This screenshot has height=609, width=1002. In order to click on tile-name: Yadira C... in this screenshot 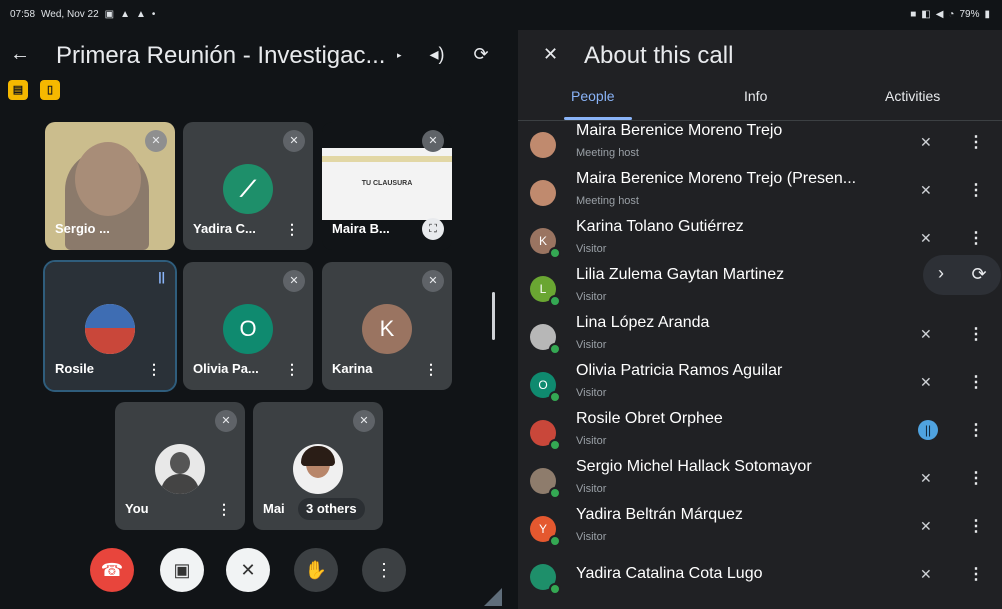, I will do `click(224, 228)`.